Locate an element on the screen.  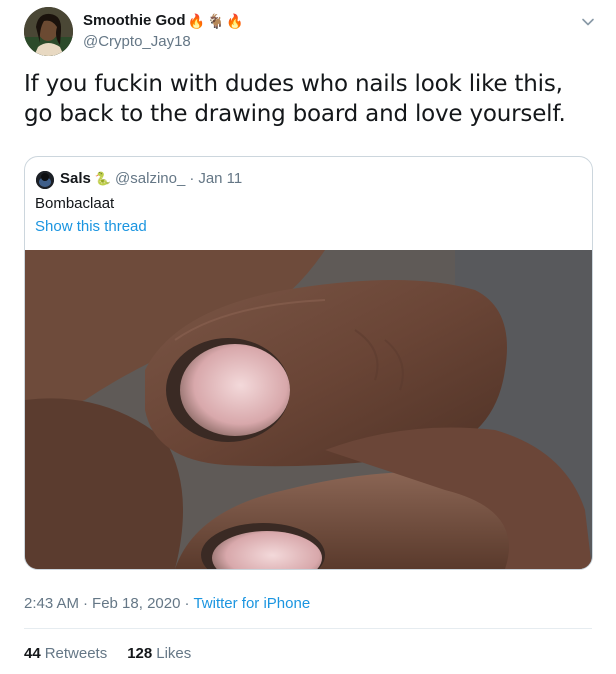
goat-emoji: 🐐 is located at coordinates (215, 20).